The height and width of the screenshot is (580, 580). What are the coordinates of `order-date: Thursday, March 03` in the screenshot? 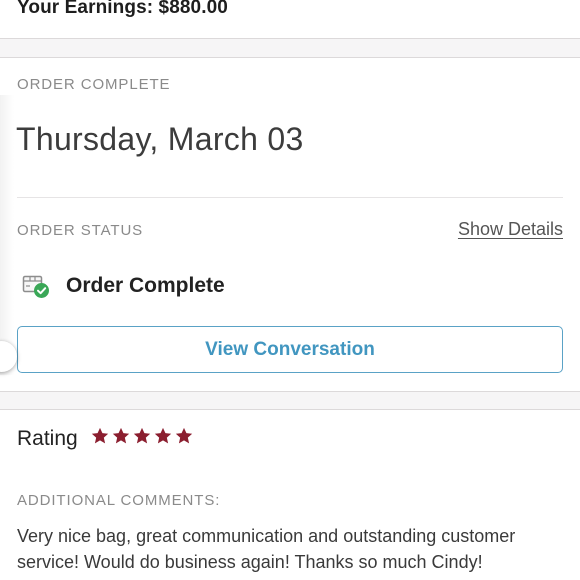 It's located at (160, 139).